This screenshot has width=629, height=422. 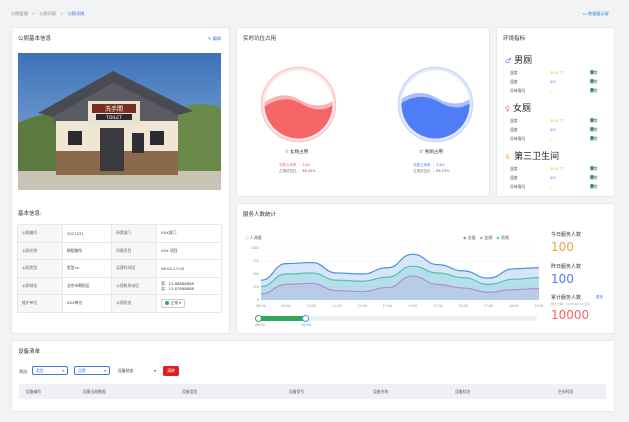 What do you see at coordinates (260, 215) in the screenshot?
I see `card-title: 服务人数统计` at bounding box center [260, 215].